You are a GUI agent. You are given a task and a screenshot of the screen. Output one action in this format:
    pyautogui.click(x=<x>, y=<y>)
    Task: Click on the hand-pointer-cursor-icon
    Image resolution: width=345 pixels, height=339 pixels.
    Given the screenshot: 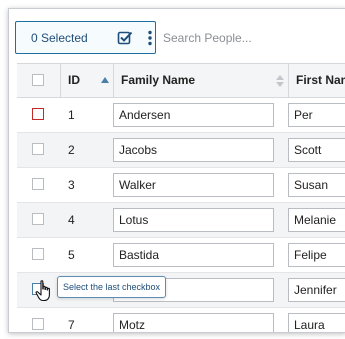 What is the action you would take?
    pyautogui.click(x=44, y=293)
    